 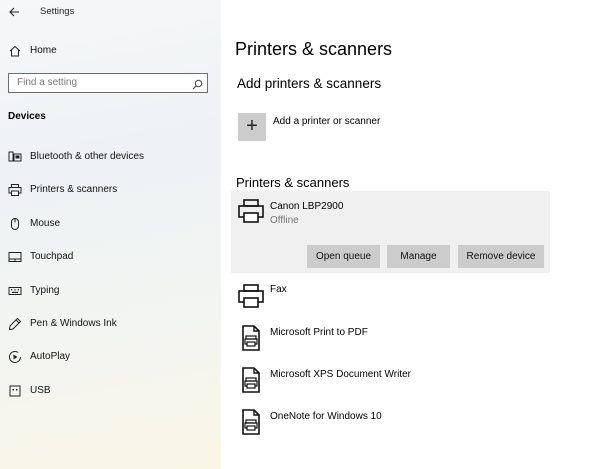 I want to click on fax-printer-icon, so click(x=251, y=296).